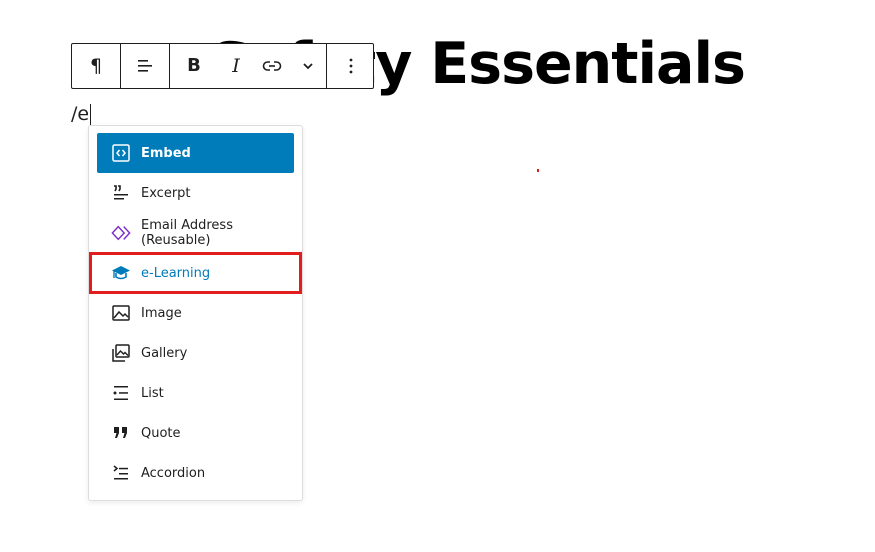 This screenshot has height=552, width=875. I want to click on link-icon, so click(272, 66).